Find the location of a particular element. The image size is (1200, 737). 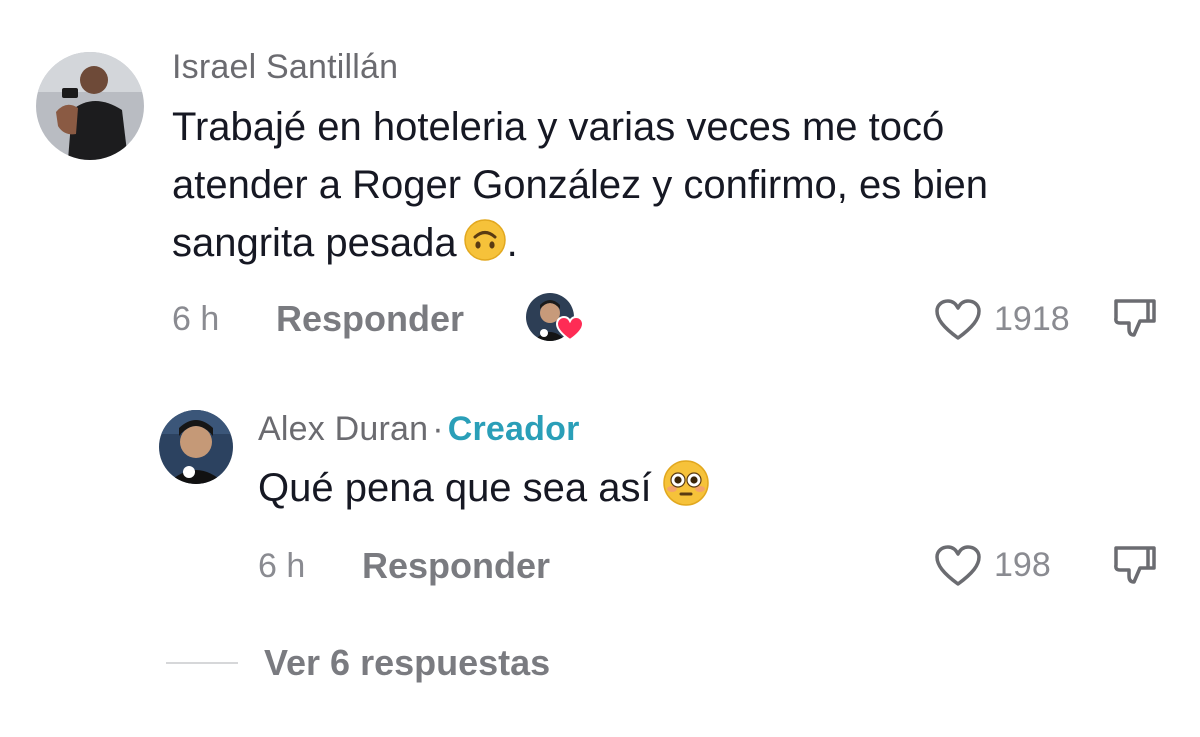

reply-like-count: 198 is located at coordinates (1022, 565).